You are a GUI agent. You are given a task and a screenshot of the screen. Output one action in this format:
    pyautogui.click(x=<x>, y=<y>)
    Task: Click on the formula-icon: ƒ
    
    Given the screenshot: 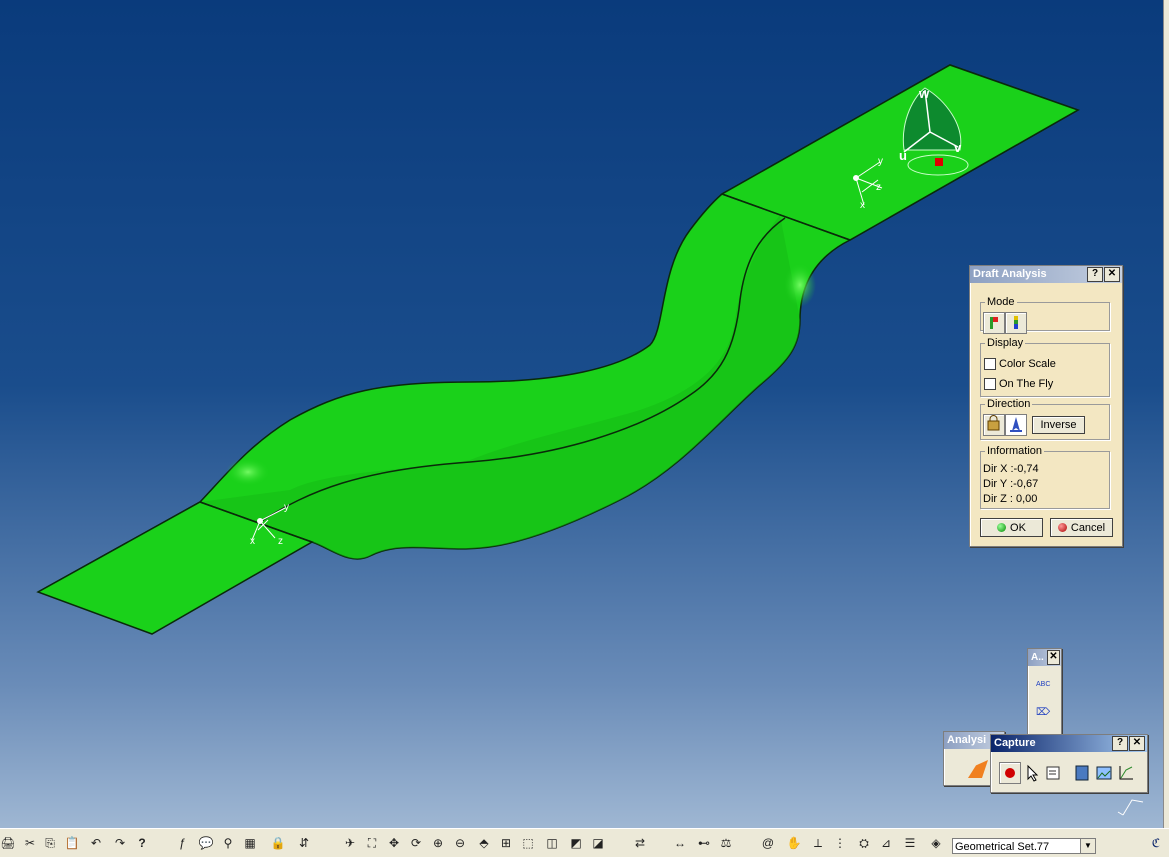 What is the action you would take?
    pyautogui.click(x=182, y=843)
    